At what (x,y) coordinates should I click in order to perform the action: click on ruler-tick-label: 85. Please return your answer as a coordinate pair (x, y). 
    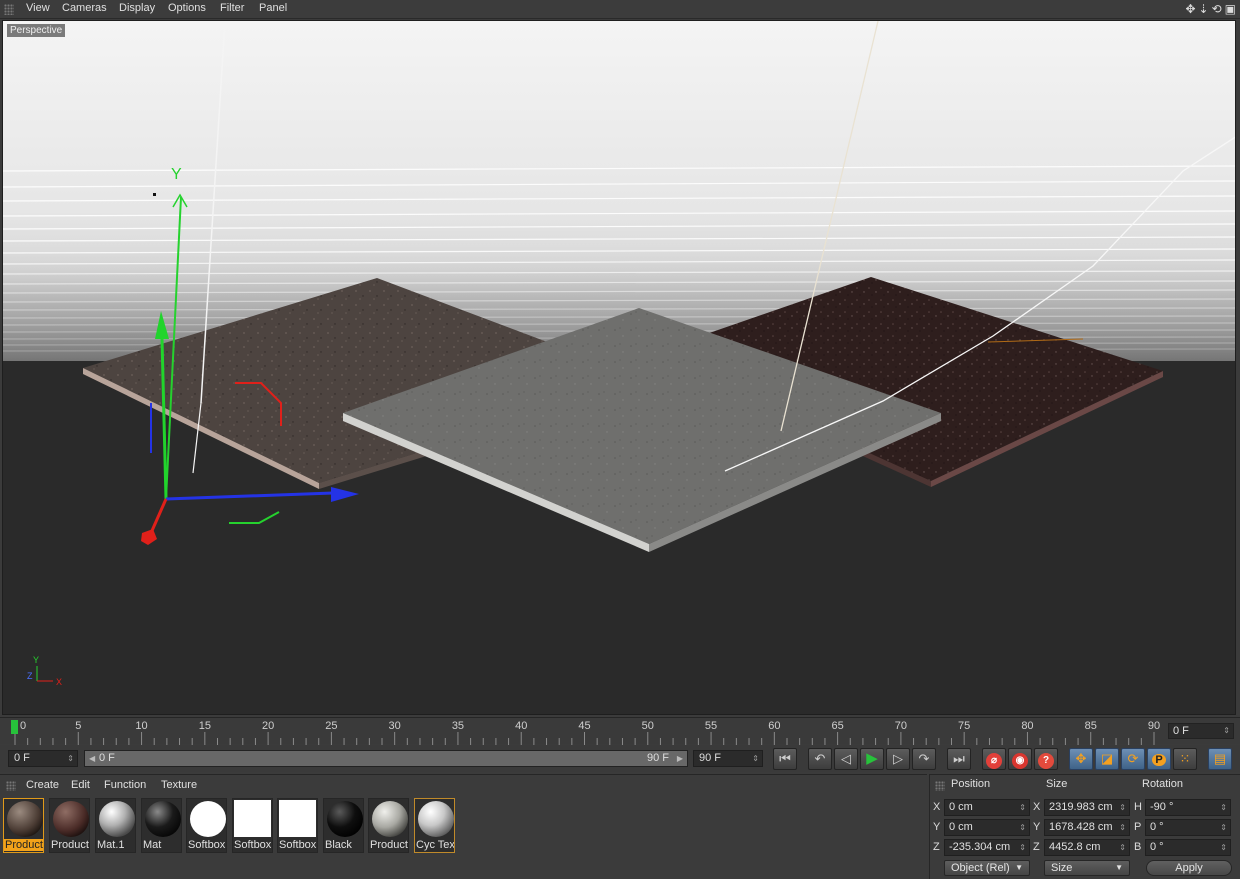
    Looking at the image, I should click on (1090, 726).